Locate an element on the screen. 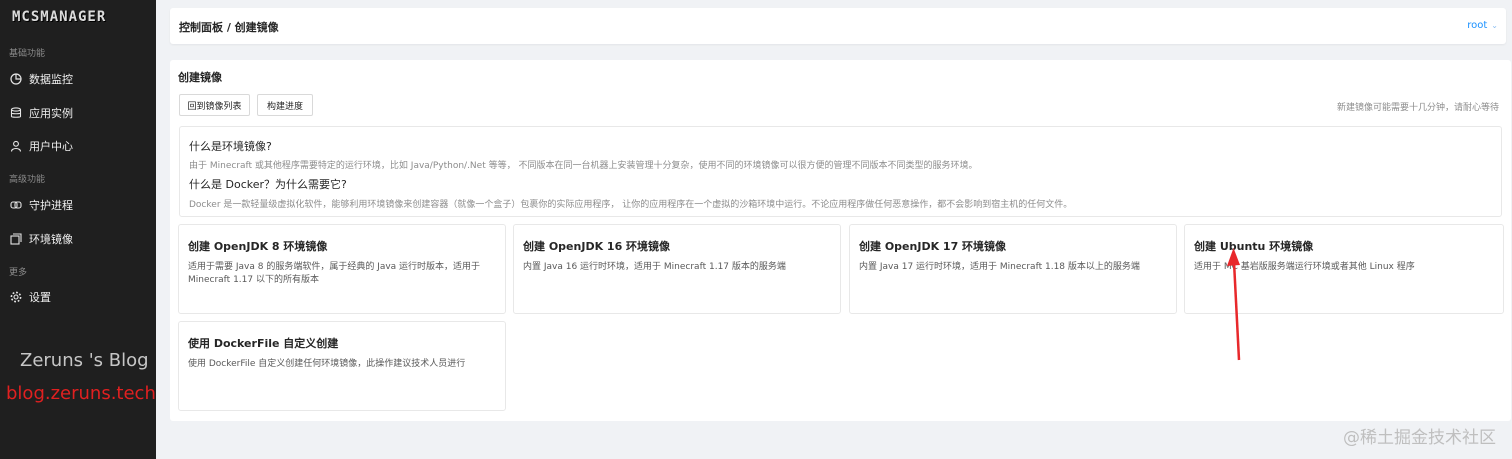 The height and width of the screenshot is (459, 1512). section-label-basic: 基础功能 is located at coordinates (27, 54).